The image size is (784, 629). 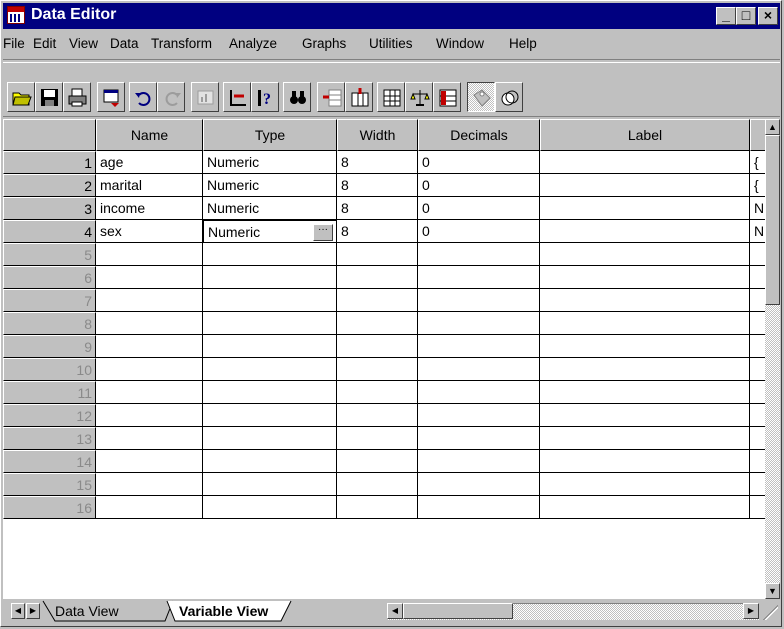 What do you see at coordinates (645, 135) in the screenshot?
I see `column-header-label: Label` at bounding box center [645, 135].